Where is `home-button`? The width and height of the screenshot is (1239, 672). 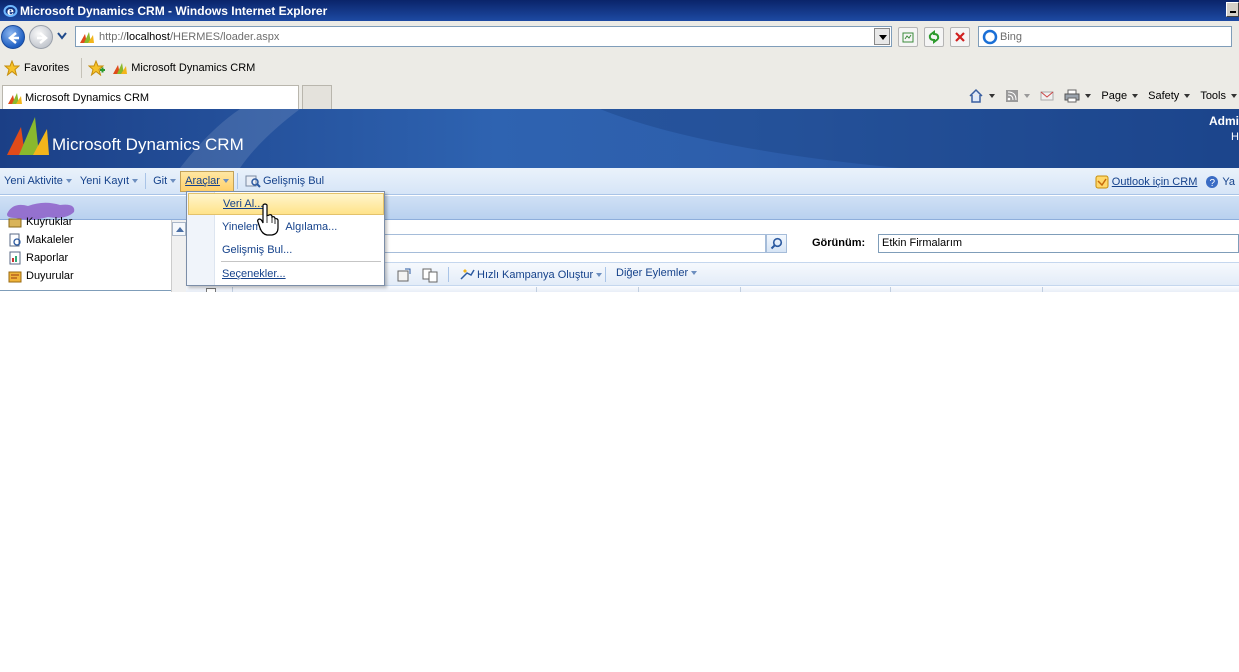 home-button is located at coordinates (982, 96).